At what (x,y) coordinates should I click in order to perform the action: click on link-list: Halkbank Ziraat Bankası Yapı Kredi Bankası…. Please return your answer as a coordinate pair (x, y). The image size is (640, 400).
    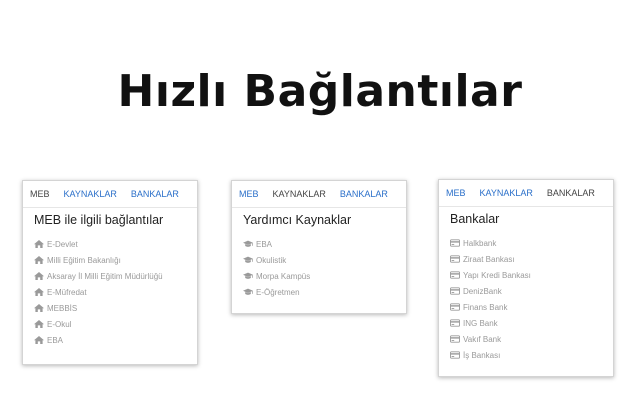
    Looking at the image, I should click on (490, 299).